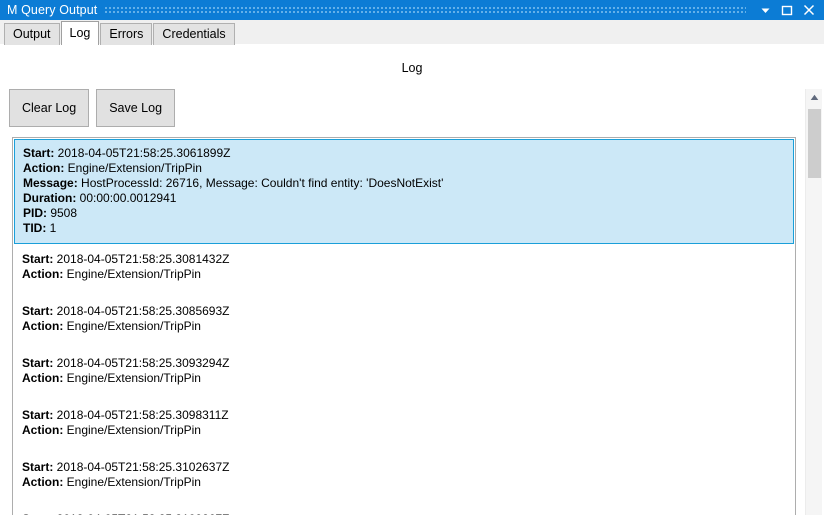  I want to click on tab-credentials: Credentials, so click(194, 34).